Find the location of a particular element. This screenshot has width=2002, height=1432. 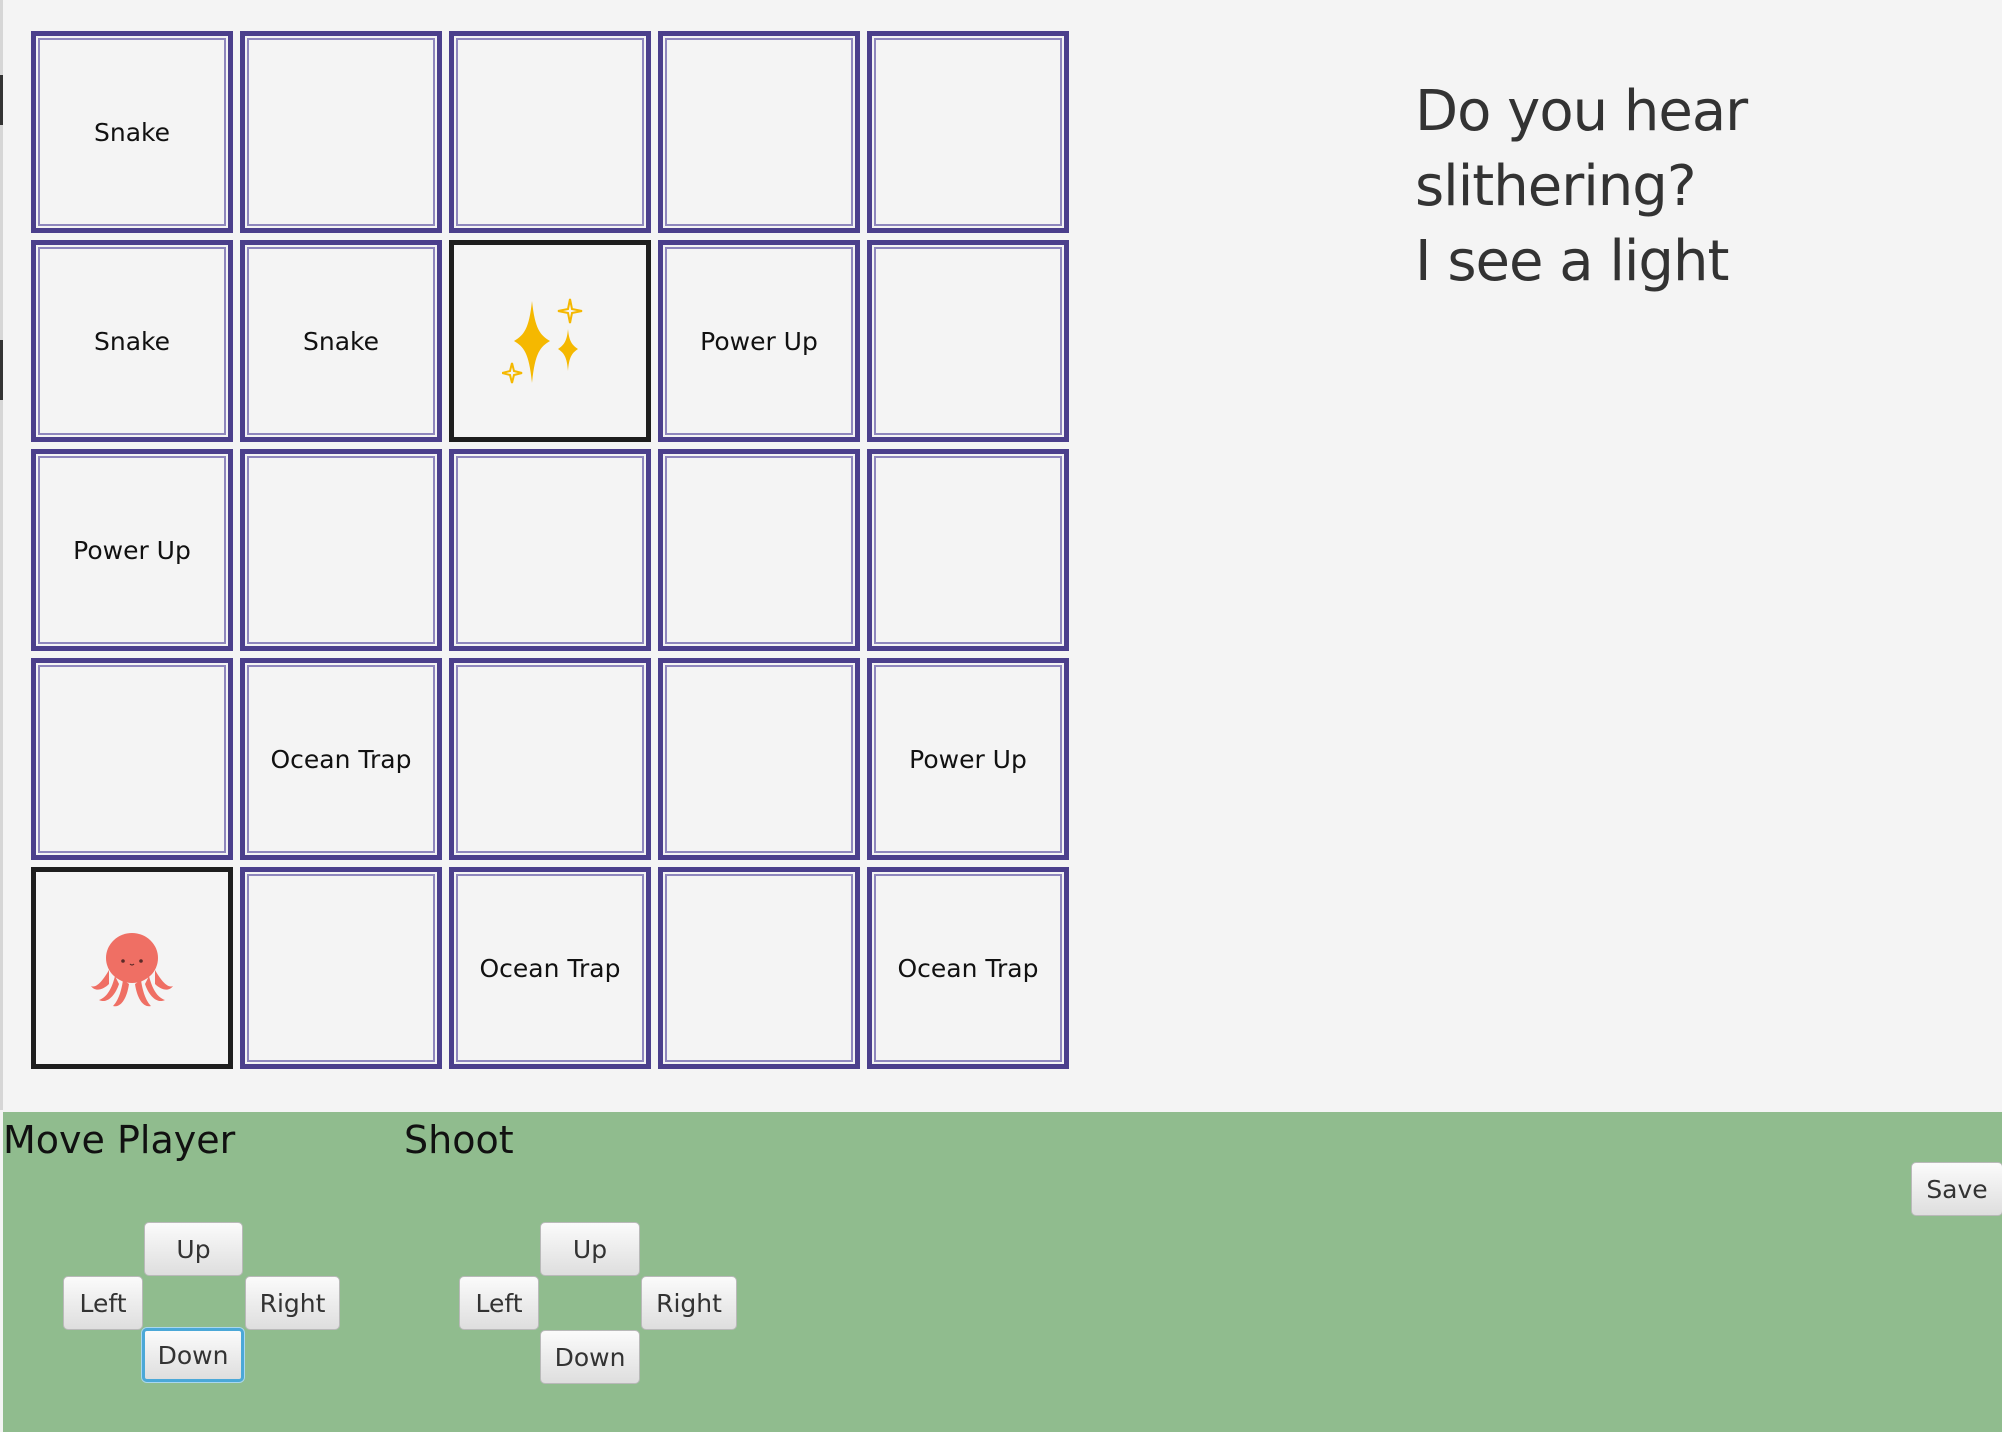

board-cell-sparkle is located at coordinates (550, 341).